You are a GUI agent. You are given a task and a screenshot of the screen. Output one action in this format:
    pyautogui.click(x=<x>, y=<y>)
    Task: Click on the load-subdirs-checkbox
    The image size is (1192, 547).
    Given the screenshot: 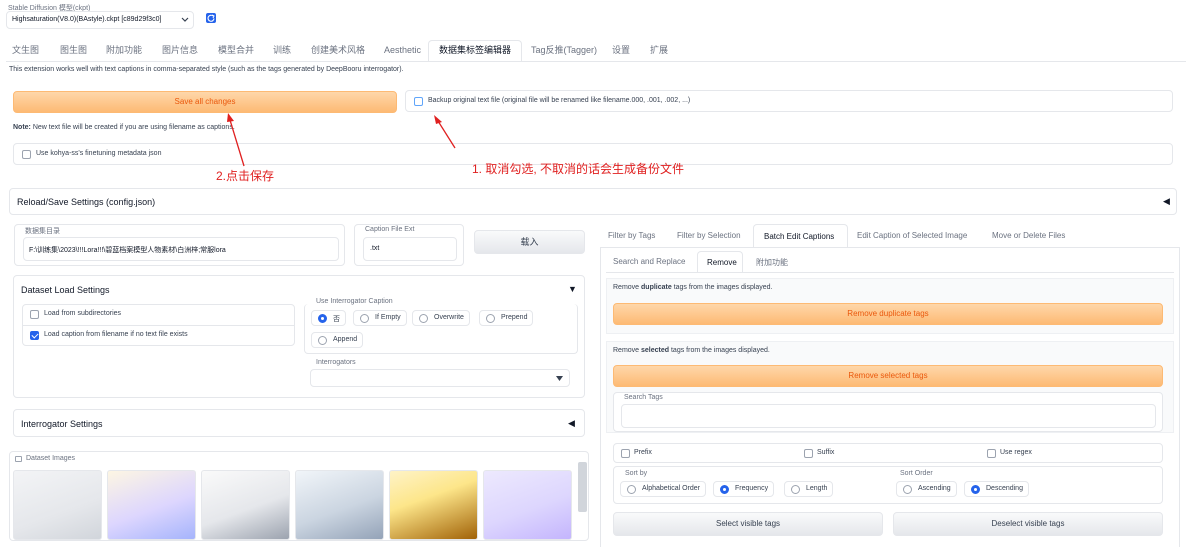 What is the action you would take?
    pyautogui.click(x=34, y=314)
    